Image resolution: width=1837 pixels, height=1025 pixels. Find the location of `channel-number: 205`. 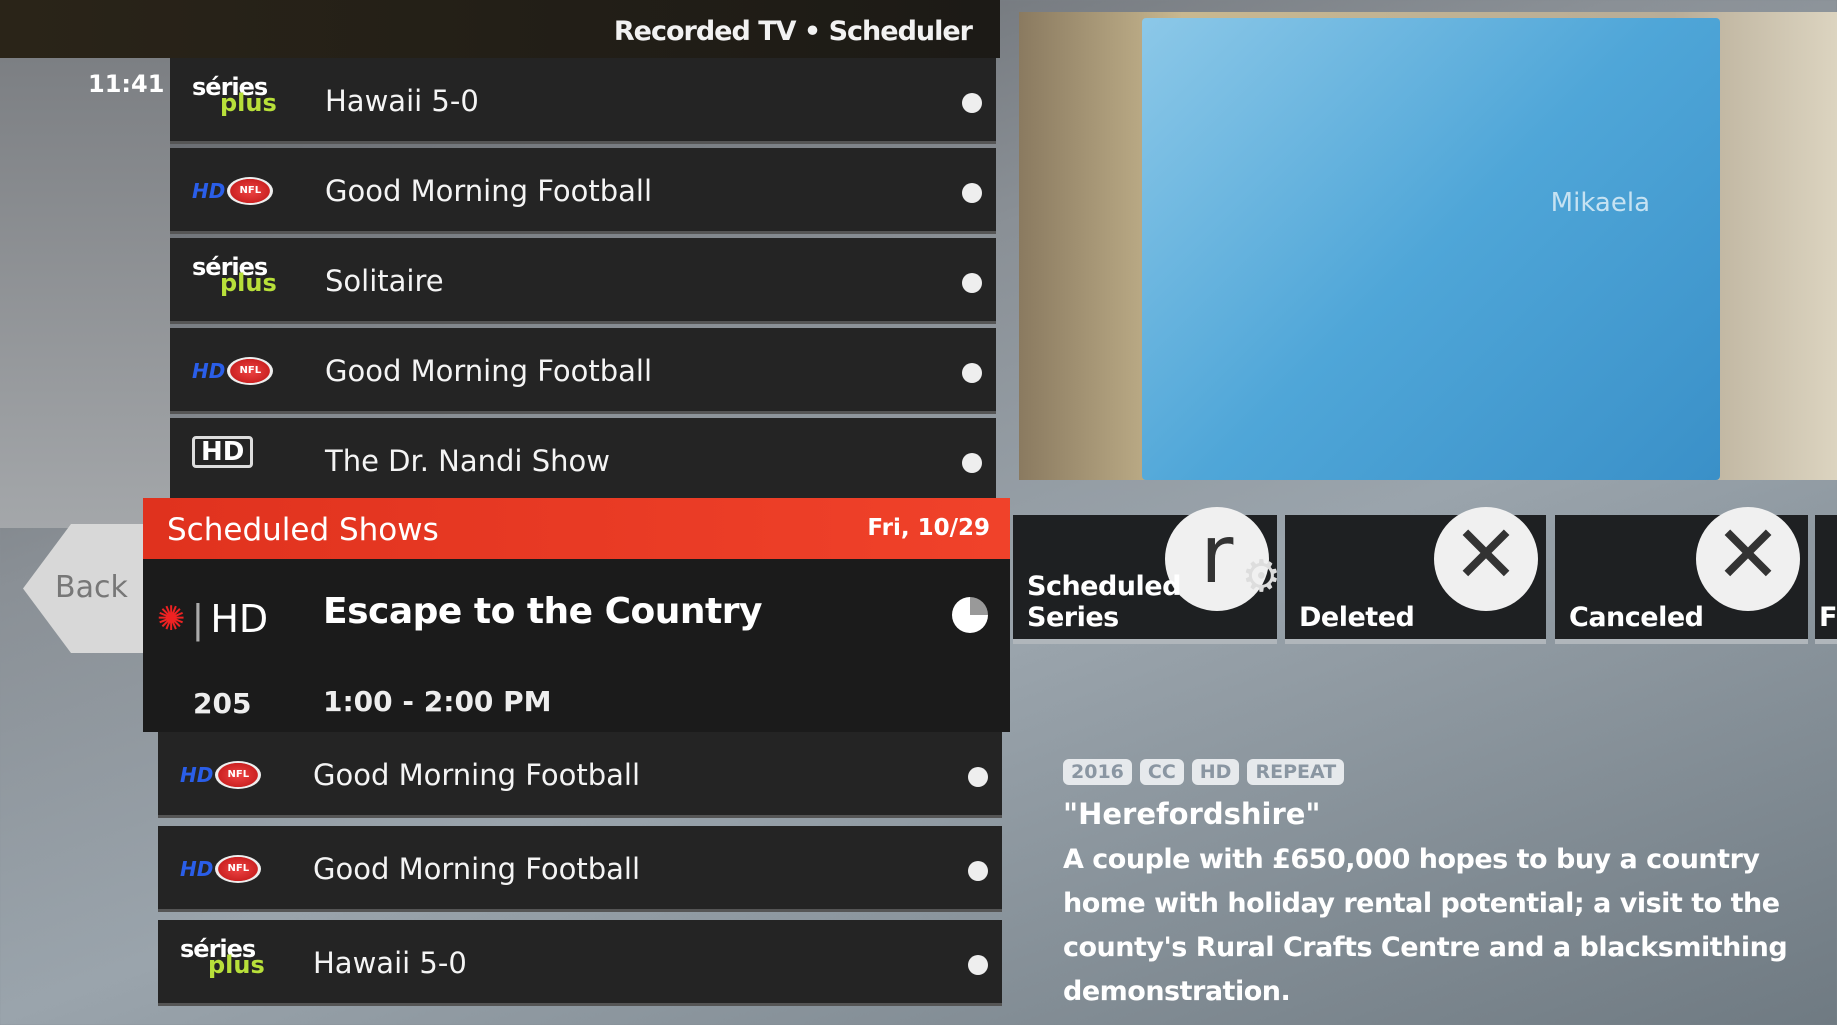

channel-number: 205 is located at coordinates (222, 703).